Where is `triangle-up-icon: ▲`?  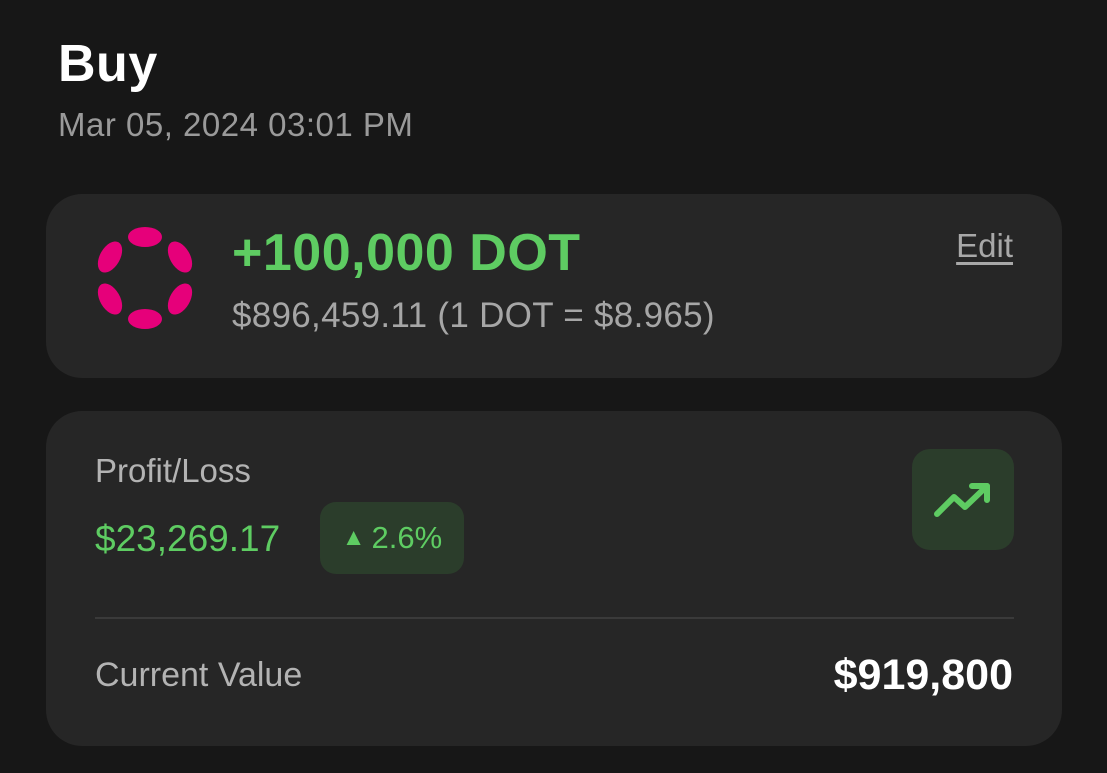
triangle-up-icon: ▲ is located at coordinates (353, 537).